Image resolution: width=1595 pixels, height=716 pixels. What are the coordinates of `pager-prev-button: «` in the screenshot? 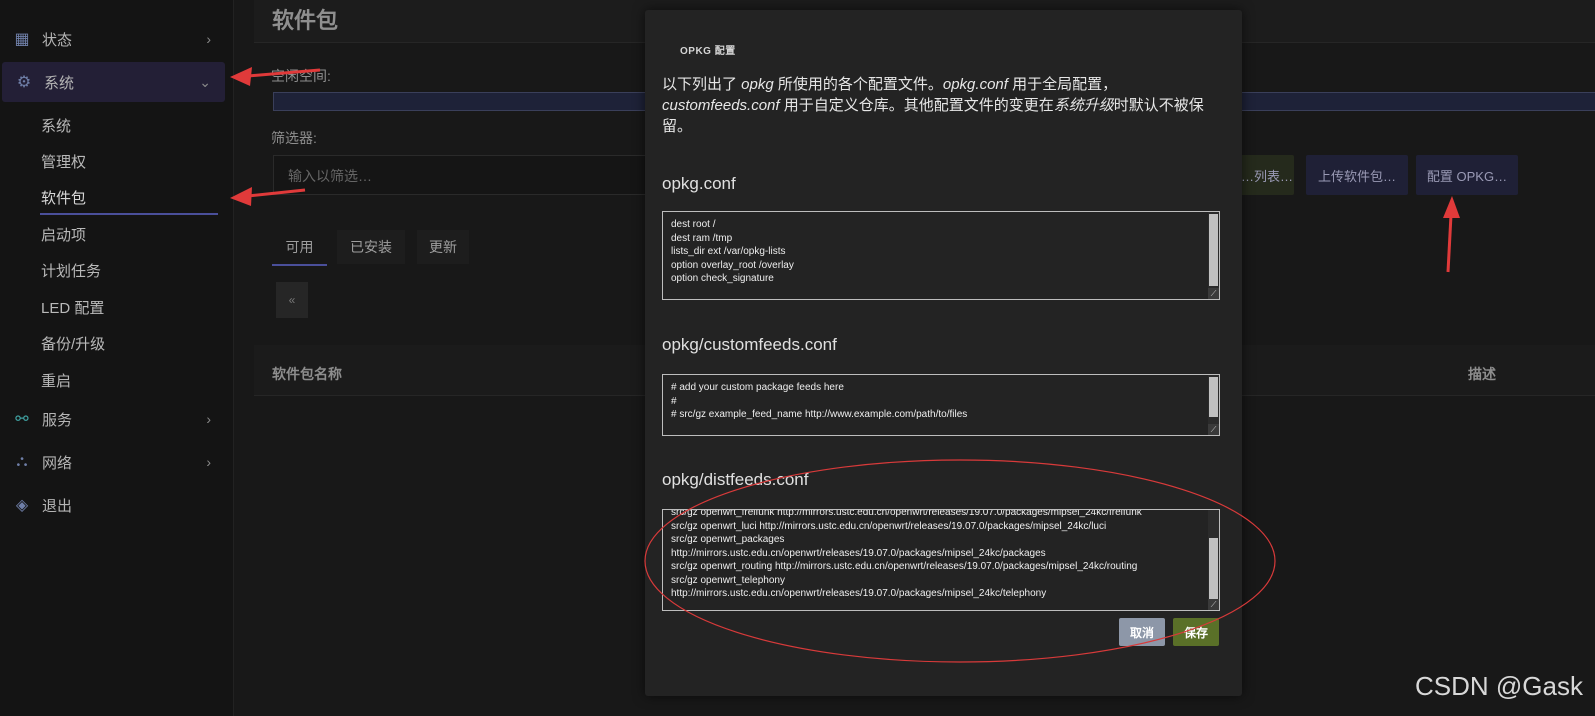 It's located at (292, 300).